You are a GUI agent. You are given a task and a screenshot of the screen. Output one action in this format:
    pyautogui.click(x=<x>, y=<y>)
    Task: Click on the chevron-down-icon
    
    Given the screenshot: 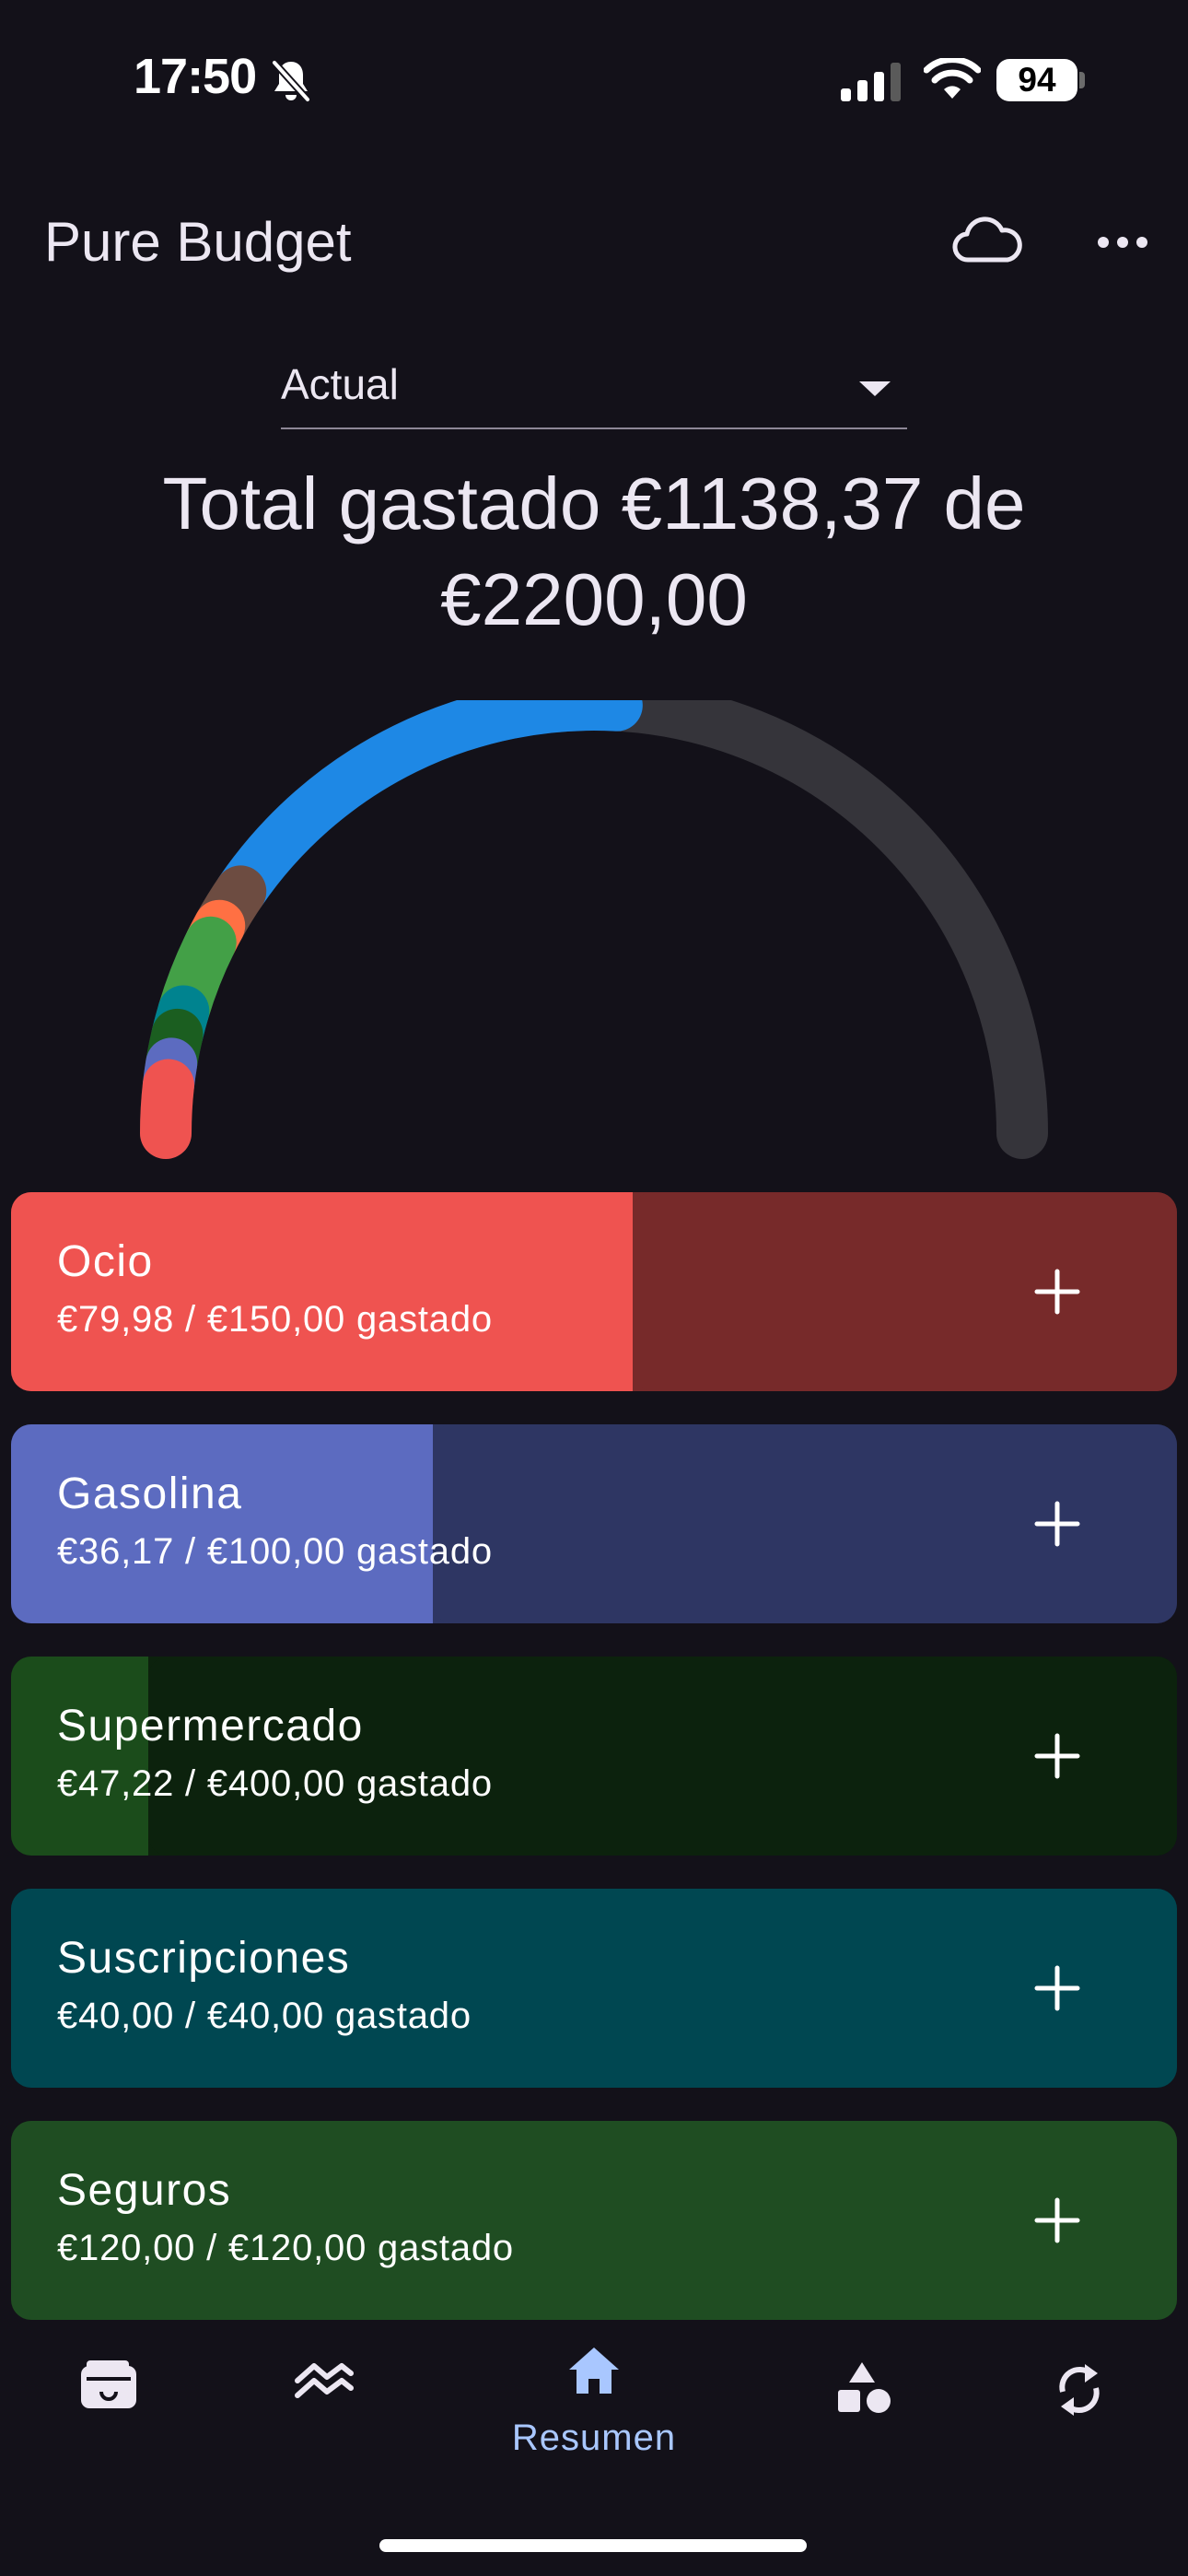 What is the action you would take?
    pyautogui.click(x=875, y=388)
    